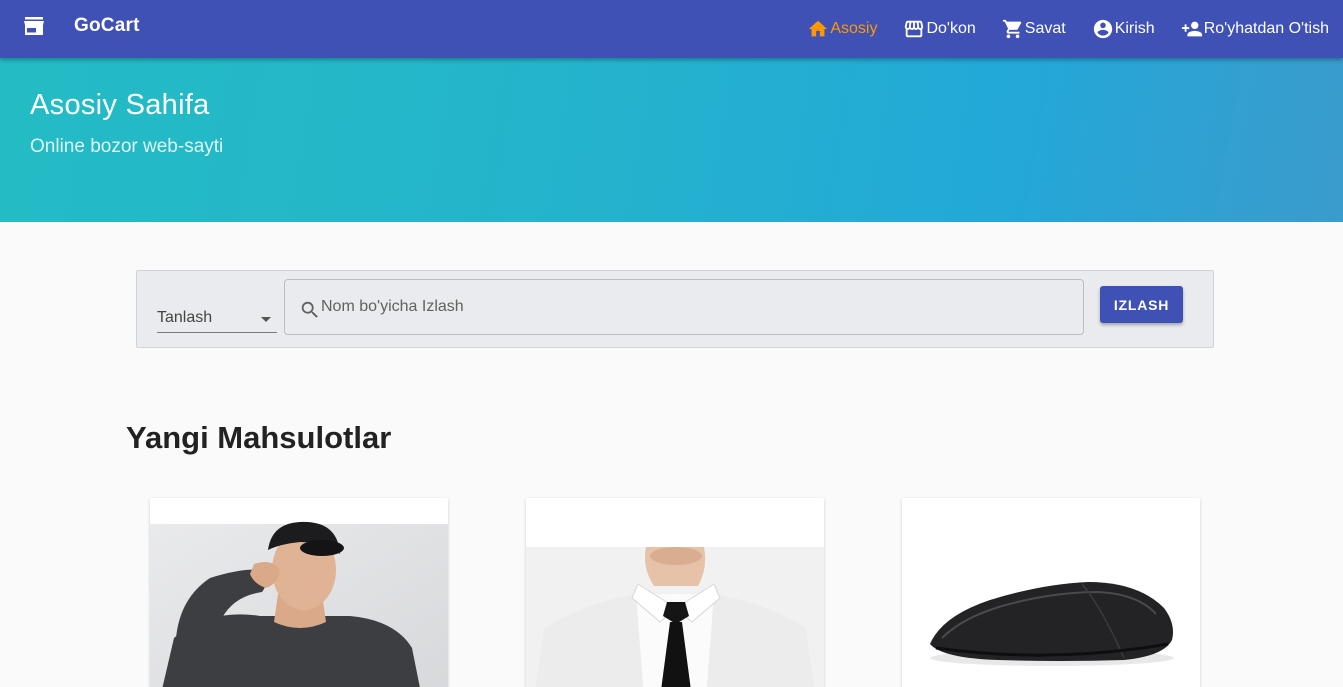 The image size is (1343, 687). I want to click on nav-item-cart: Savat, so click(1034, 29).